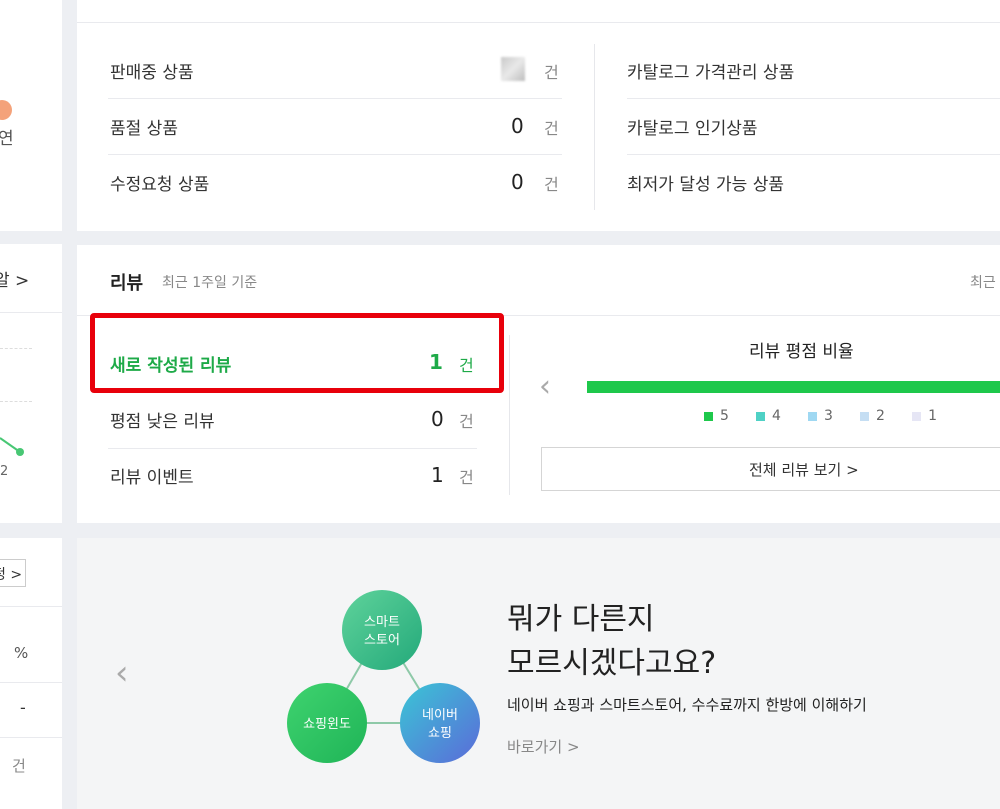  I want to click on catalog-label-price-manage: 카탈로그 가격관리 상품, so click(710, 70).